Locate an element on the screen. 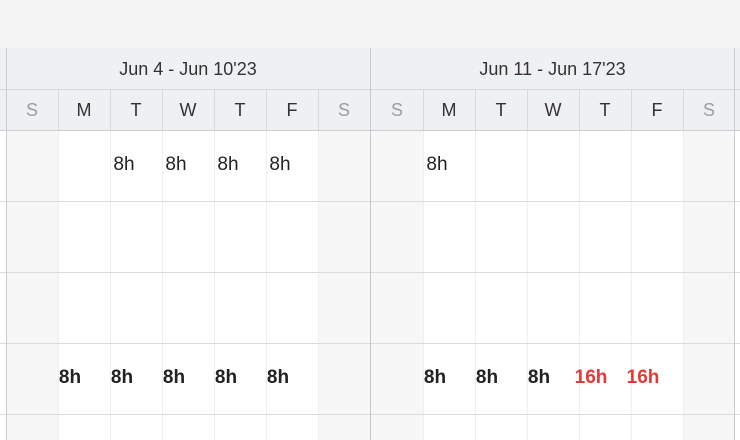  week-label: Jun 4 - Jun 10'23 is located at coordinates (188, 69).